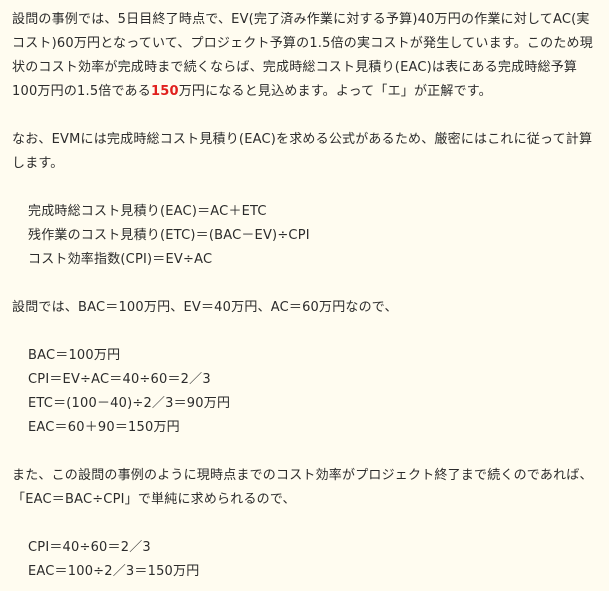 This screenshot has width=609, height=591. I want to click on calc2-eac: EAC＝100÷2／3＝150万円, so click(114, 571).